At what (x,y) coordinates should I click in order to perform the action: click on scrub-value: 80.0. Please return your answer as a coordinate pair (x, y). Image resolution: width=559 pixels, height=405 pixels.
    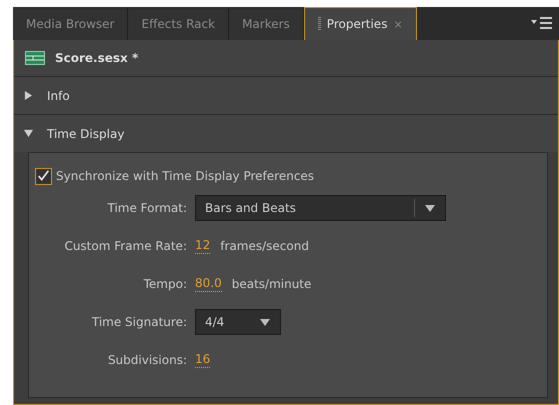
    Looking at the image, I should click on (208, 284).